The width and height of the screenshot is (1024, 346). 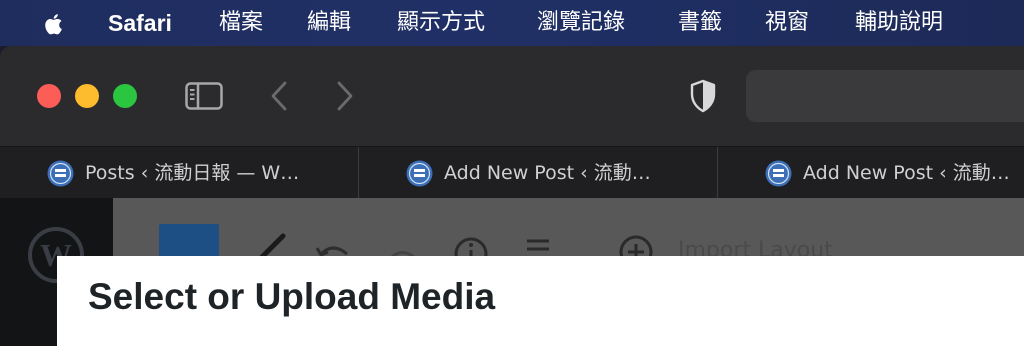 I want to click on menu-bookmarks: 書籤, so click(x=700, y=23).